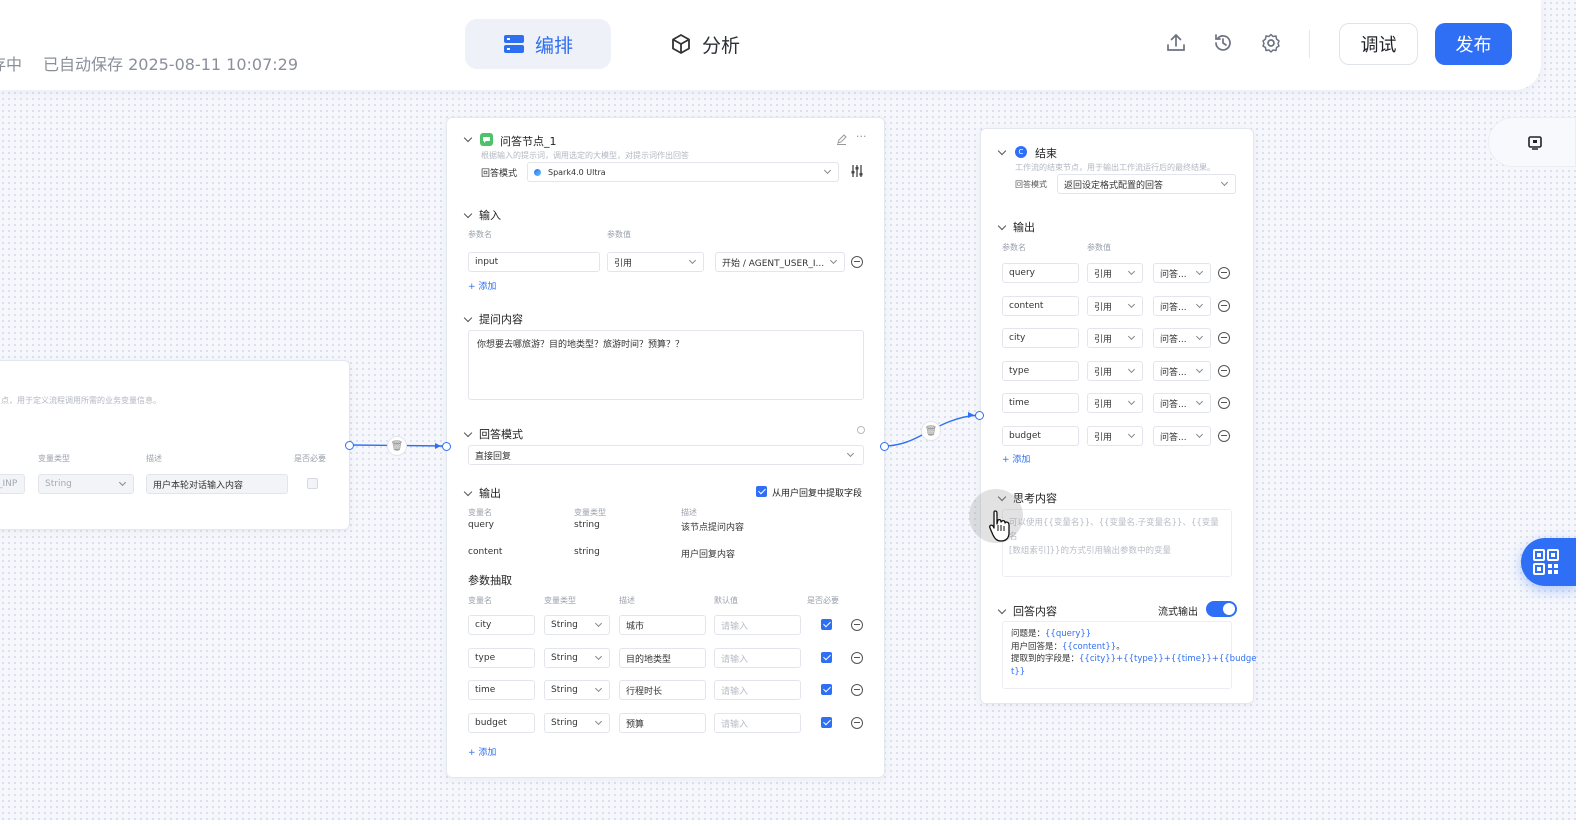 The width and height of the screenshot is (1576, 820). Describe the element at coordinates (1223, 43) in the screenshot. I see `history-icon` at that location.